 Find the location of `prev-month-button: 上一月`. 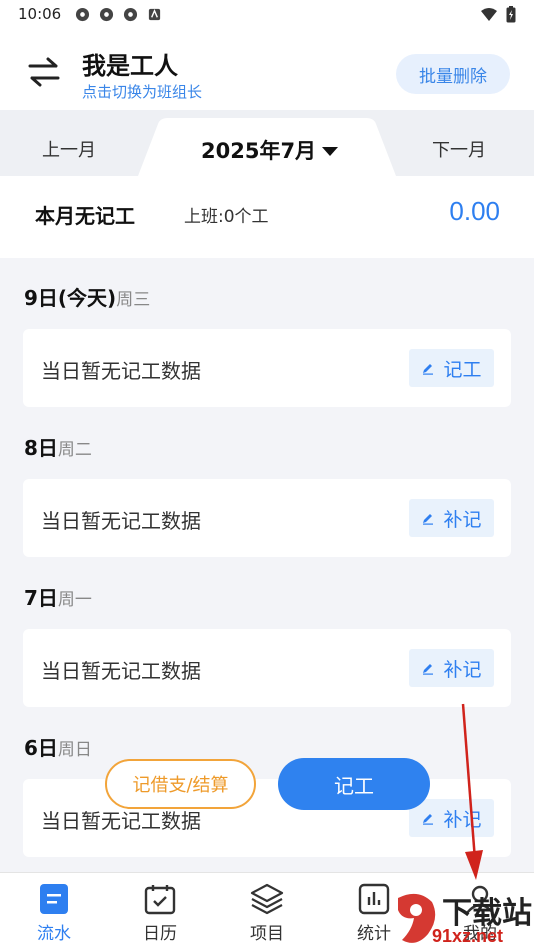

prev-month-button: 上一月 is located at coordinates (69, 149).